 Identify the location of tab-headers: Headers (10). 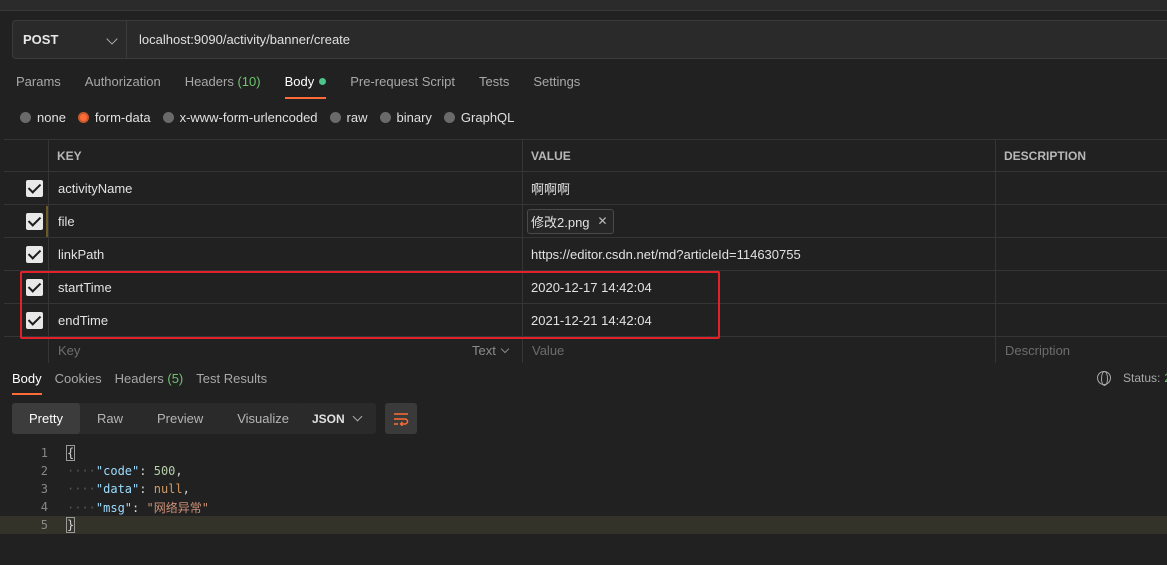
(223, 86).